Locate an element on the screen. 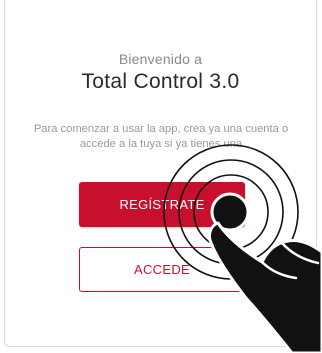  login-button-label: ACCEDE is located at coordinates (162, 269).